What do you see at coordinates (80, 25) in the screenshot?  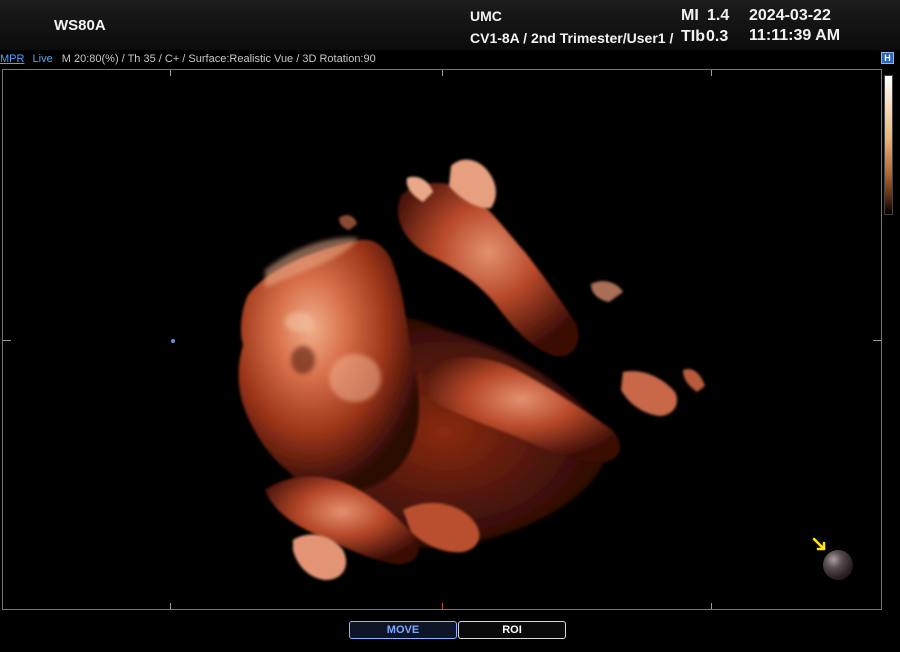 I see `device-name: WS80A` at bounding box center [80, 25].